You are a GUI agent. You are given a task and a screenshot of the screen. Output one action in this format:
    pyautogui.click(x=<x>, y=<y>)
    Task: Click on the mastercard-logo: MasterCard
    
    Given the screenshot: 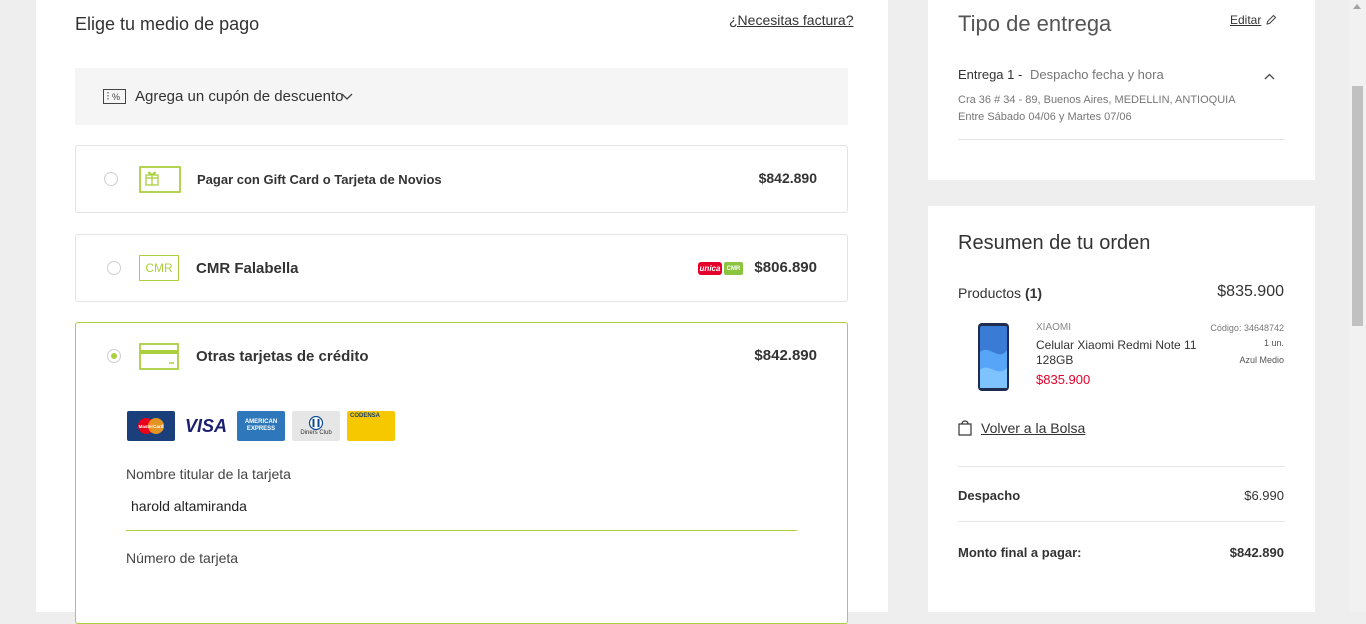 What is the action you would take?
    pyautogui.click(x=151, y=426)
    